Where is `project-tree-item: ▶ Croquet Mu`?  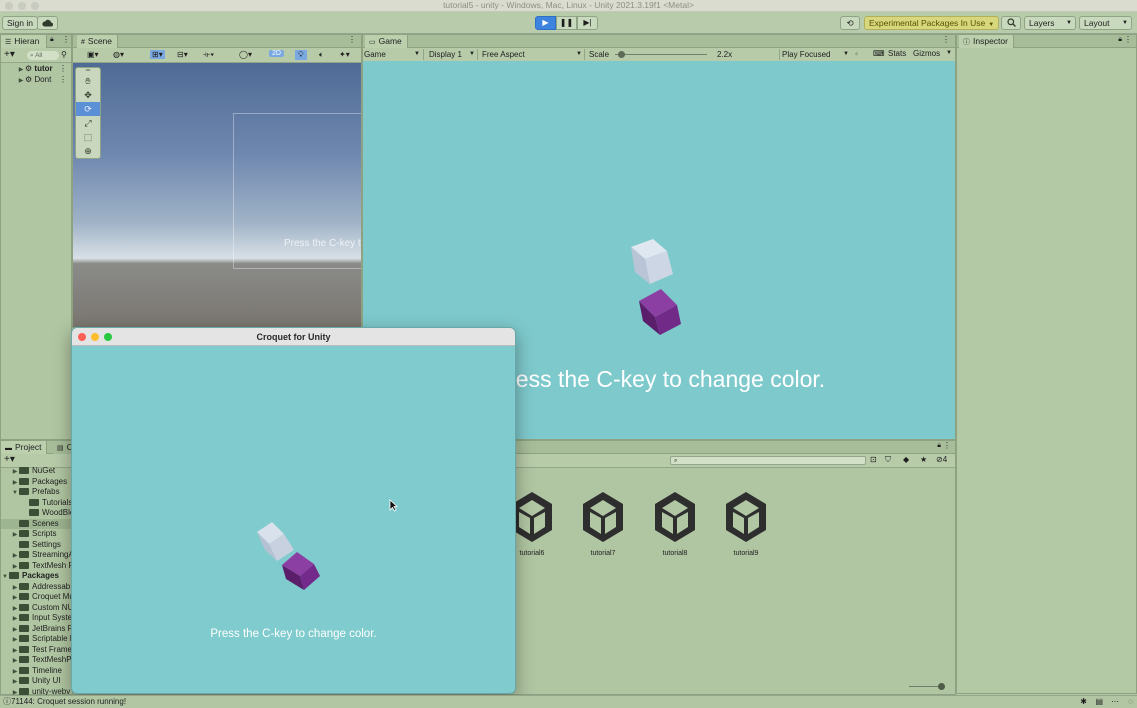
project-tree-item: ▶ Croquet Mu is located at coordinates (36, 597).